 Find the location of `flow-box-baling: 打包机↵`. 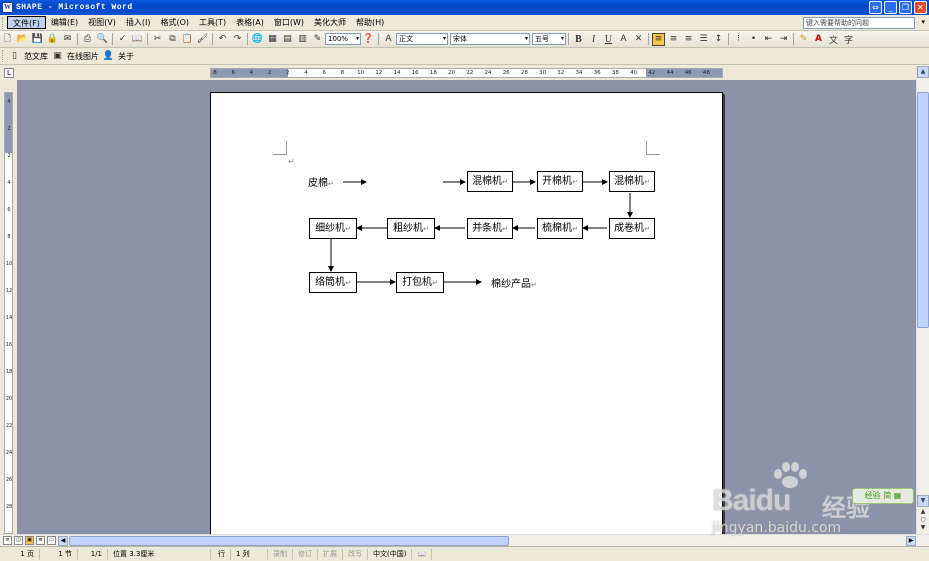

flow-box-baling: 打包机↵ is located at coordinates (420, 282).